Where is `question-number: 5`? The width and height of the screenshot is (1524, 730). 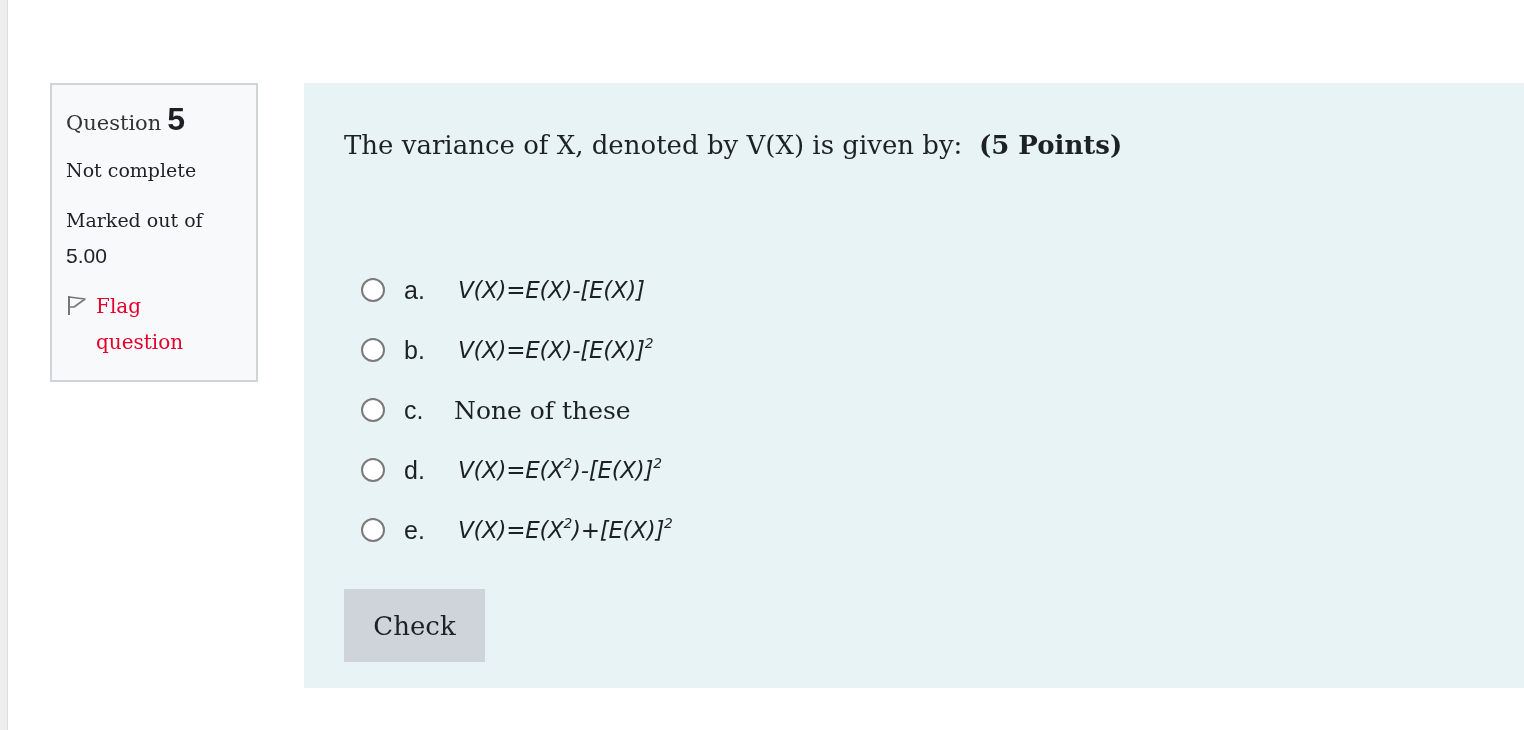
question-number: 5 is located at coordinates (176, 119).